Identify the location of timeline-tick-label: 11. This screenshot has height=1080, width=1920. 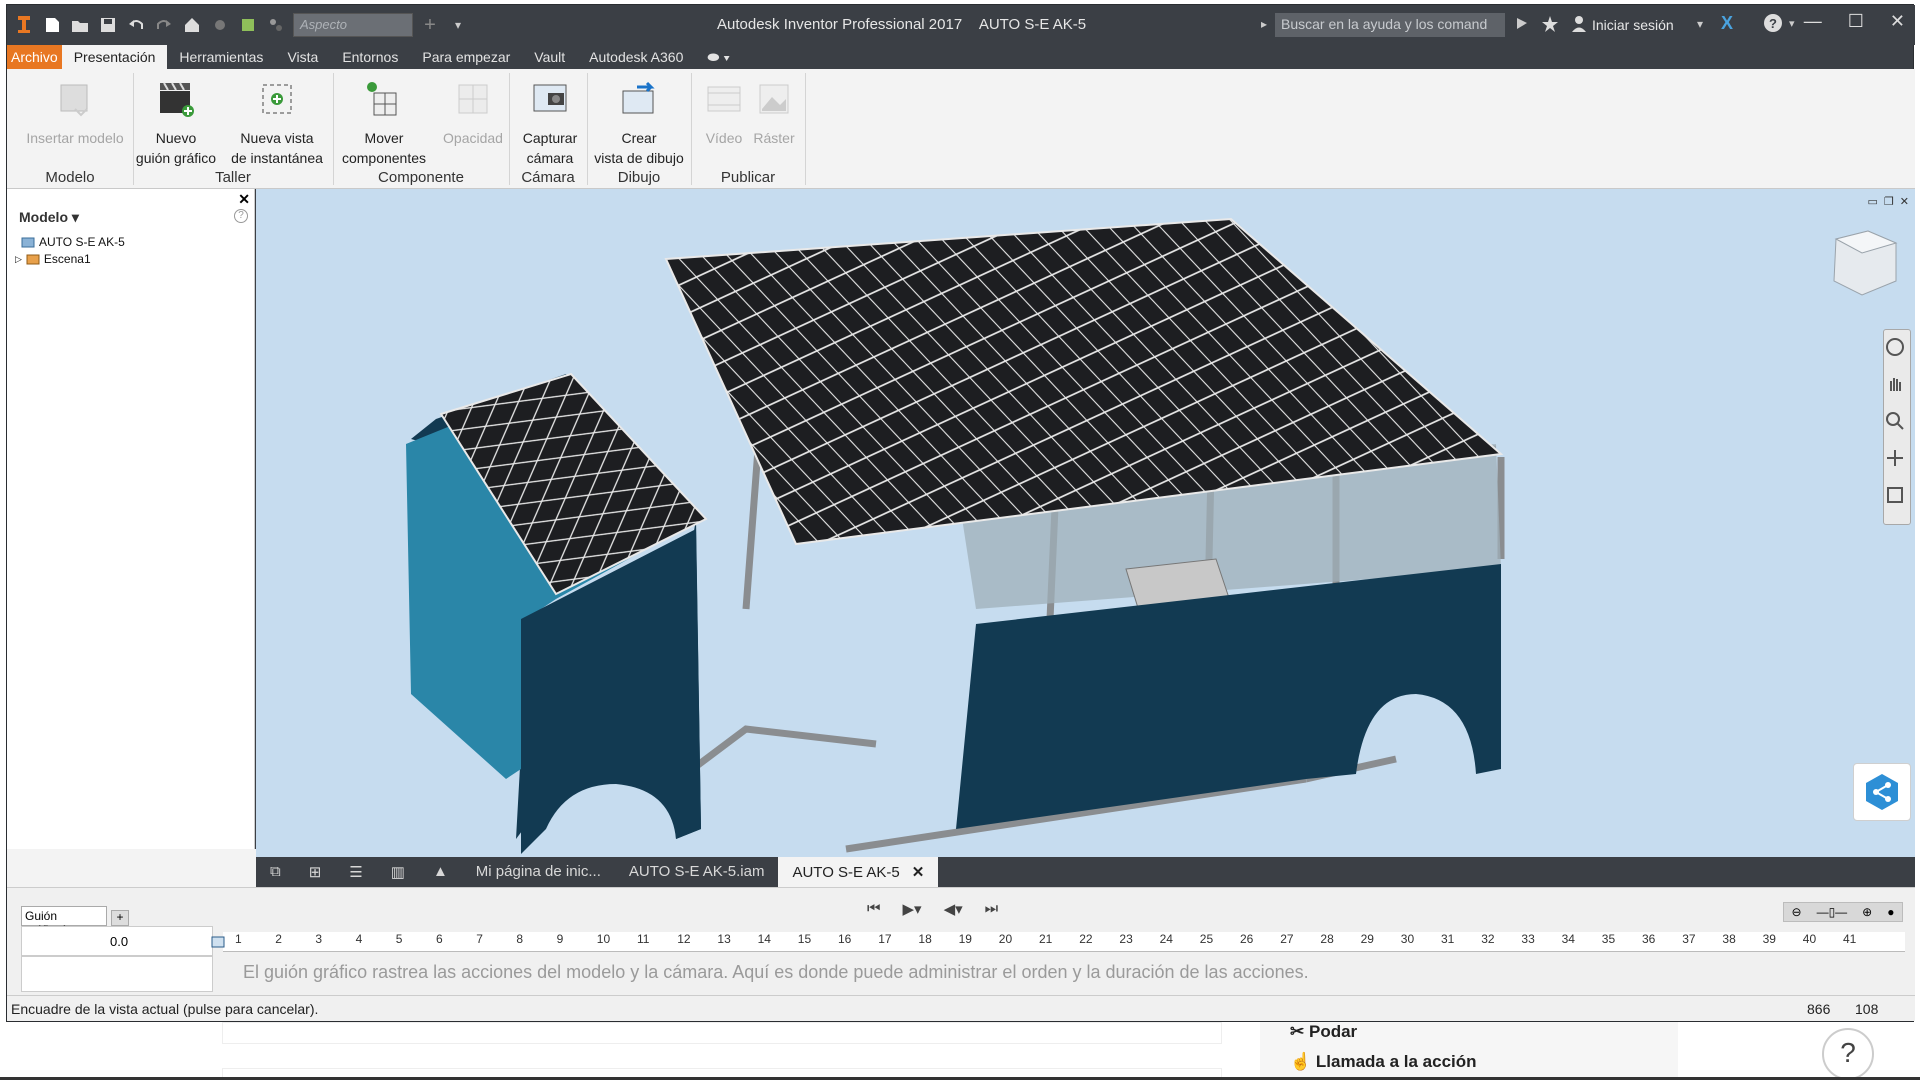
(643, 939).